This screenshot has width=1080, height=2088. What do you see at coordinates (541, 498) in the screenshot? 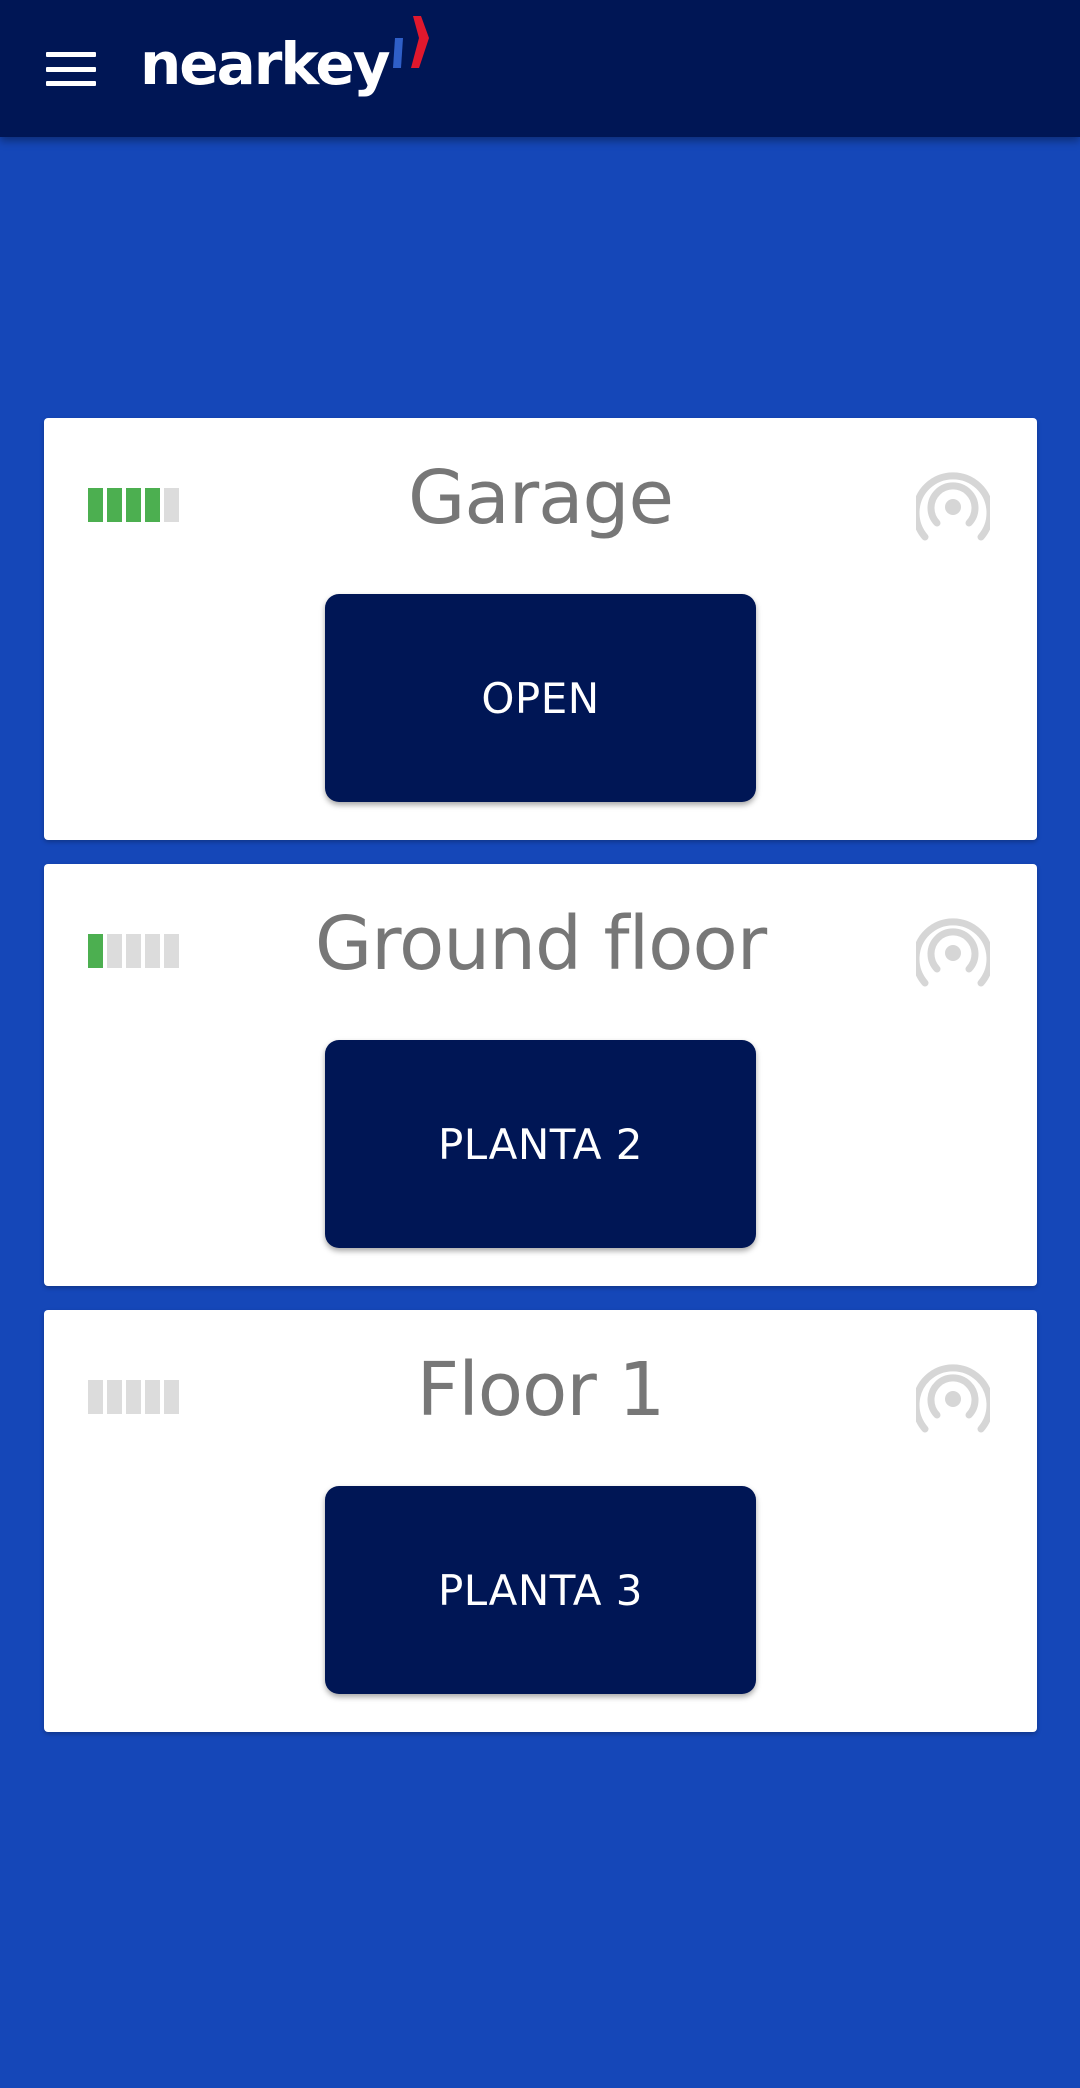
I see `lock-title: Garage` at bounding box center [541, 498].